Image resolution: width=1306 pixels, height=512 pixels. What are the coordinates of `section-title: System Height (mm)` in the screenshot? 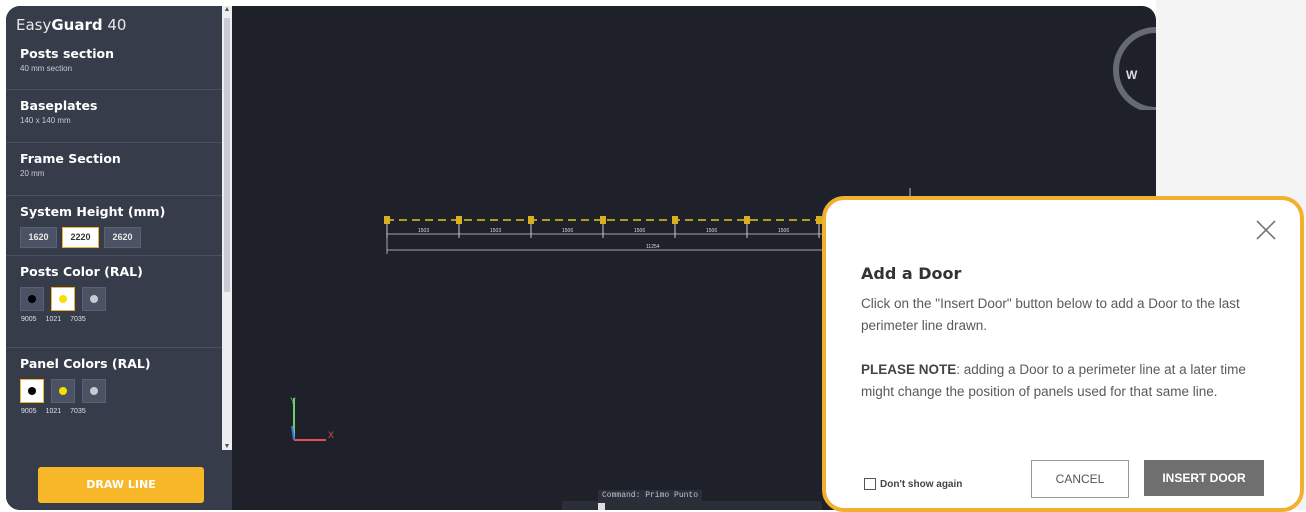 It's located at (93, 211).